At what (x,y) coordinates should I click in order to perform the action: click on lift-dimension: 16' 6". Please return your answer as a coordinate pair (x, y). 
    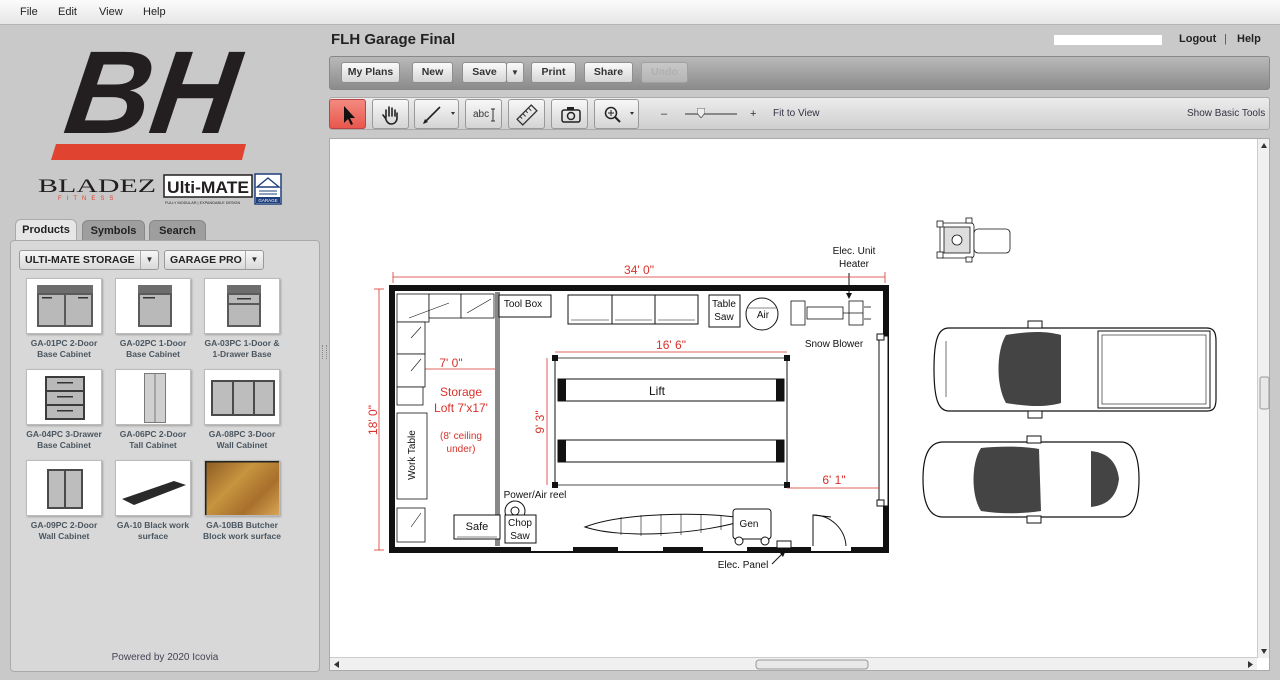
    Looking at the image, I should click on (671, 345).